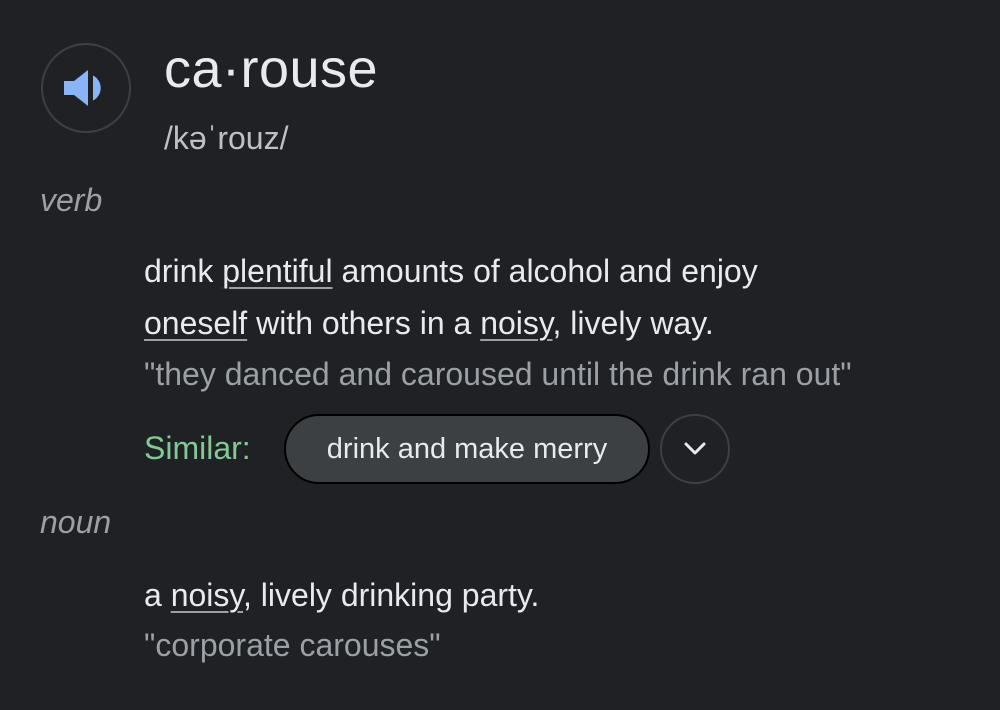 The height and width of the screenshot is (710, 1000). Describe the element at coordinates (226, 138) in the screenshot. I see `phonetic-transcription: /kəˈrouz/` at that location.